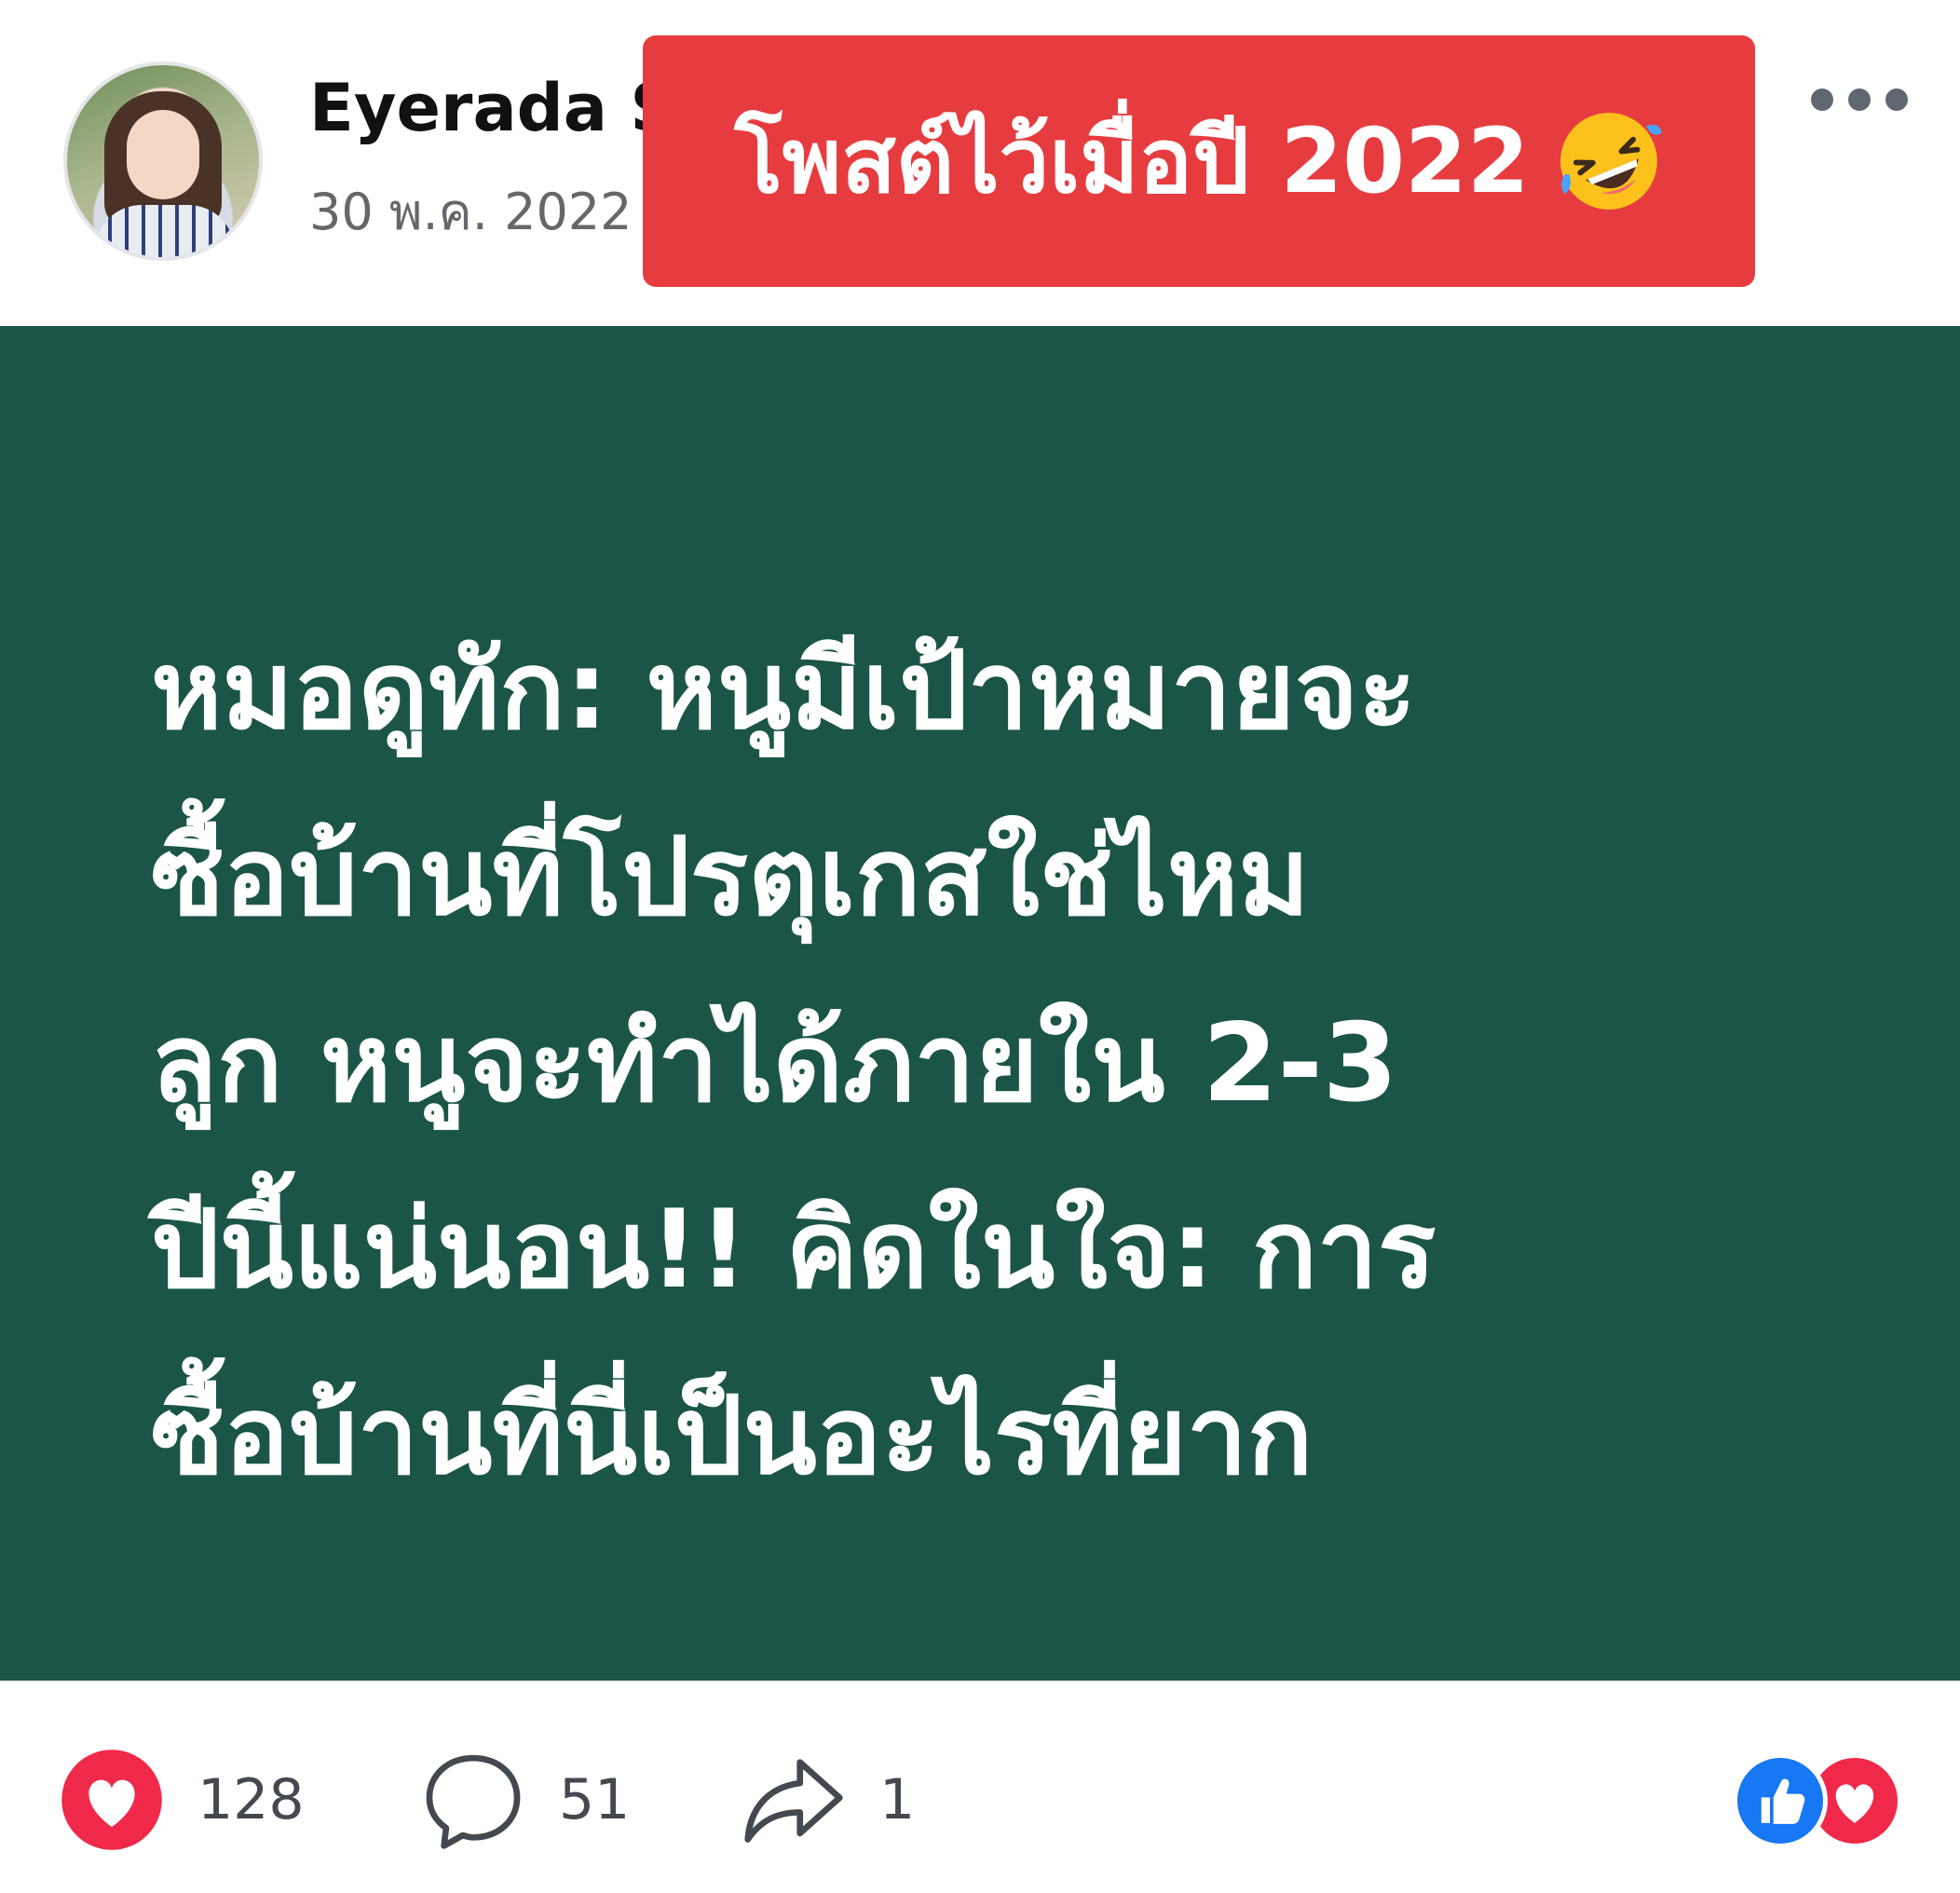 Image resolution: width=1960 pixels, height=1893 pixels. What do you see at coordinates (471, 212) in the screenshot?
I see `post-date: 30 พ.ค. 2022` at bounding box center [471, 212].